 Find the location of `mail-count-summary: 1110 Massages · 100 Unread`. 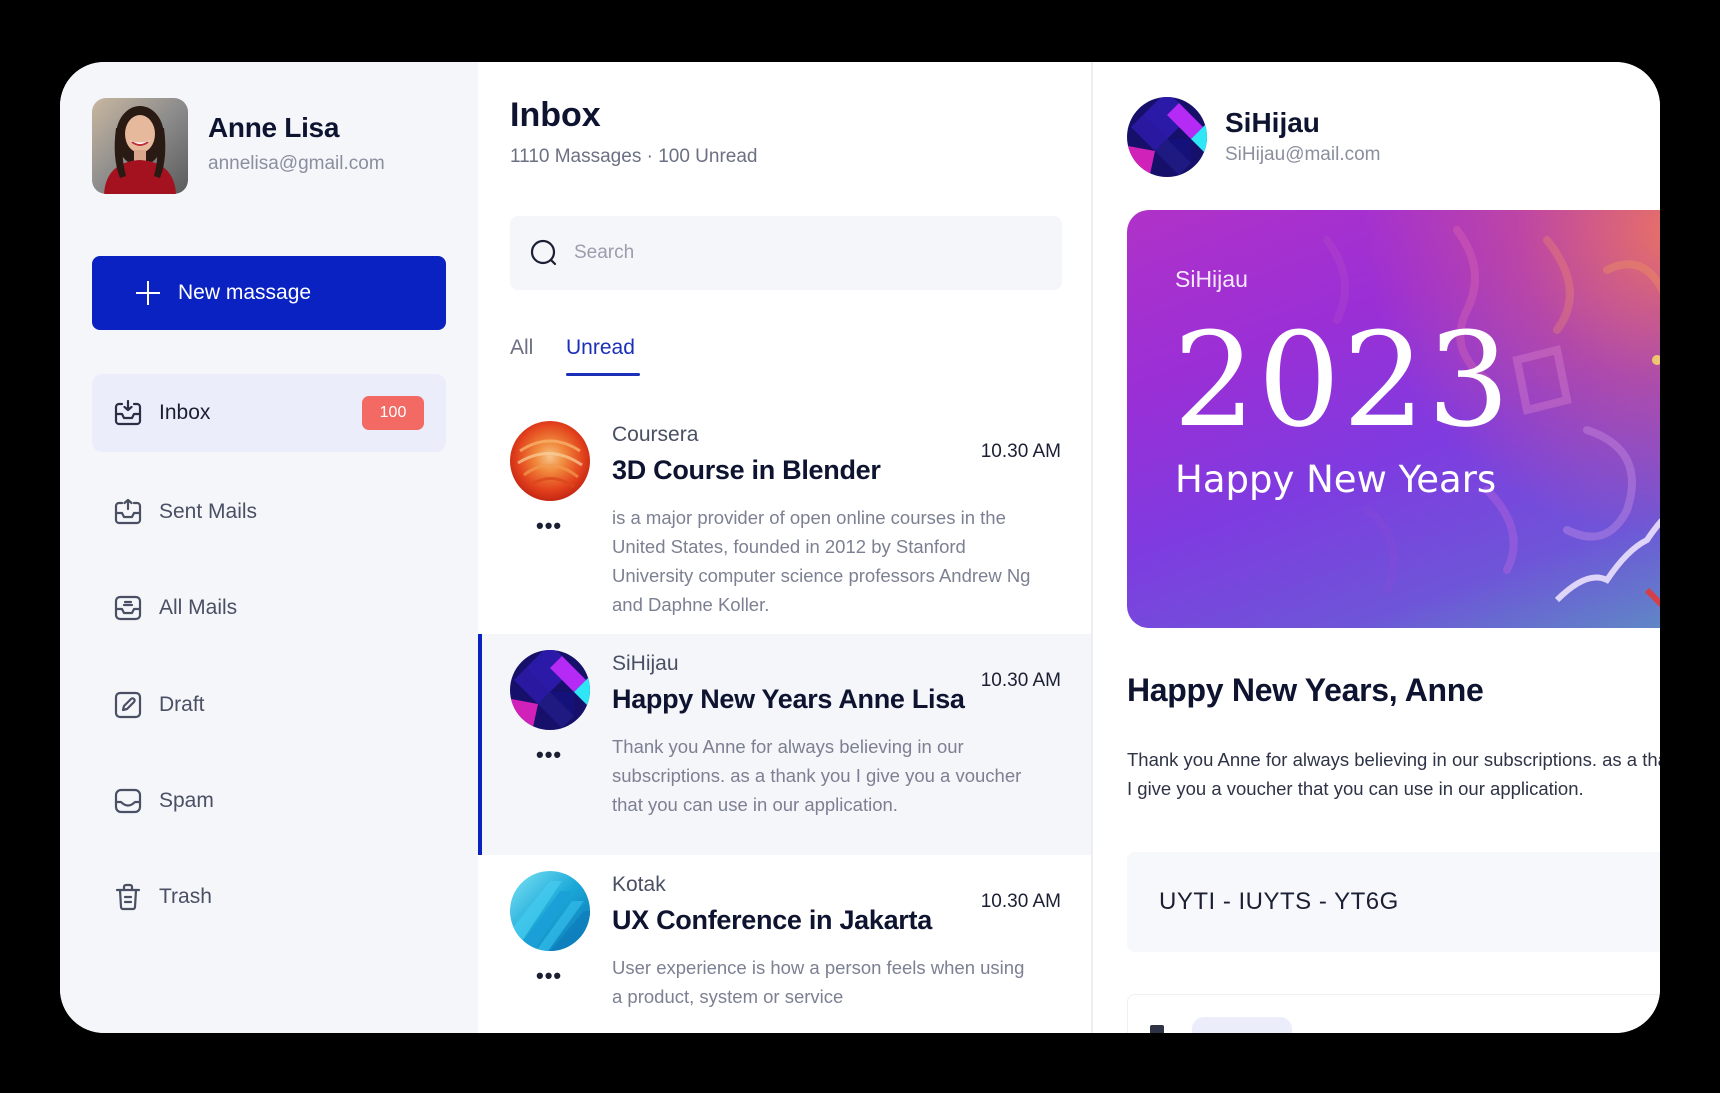

mail-count-summary: 1110 Massages · 100 Unread is located at coordinates (634, 156).